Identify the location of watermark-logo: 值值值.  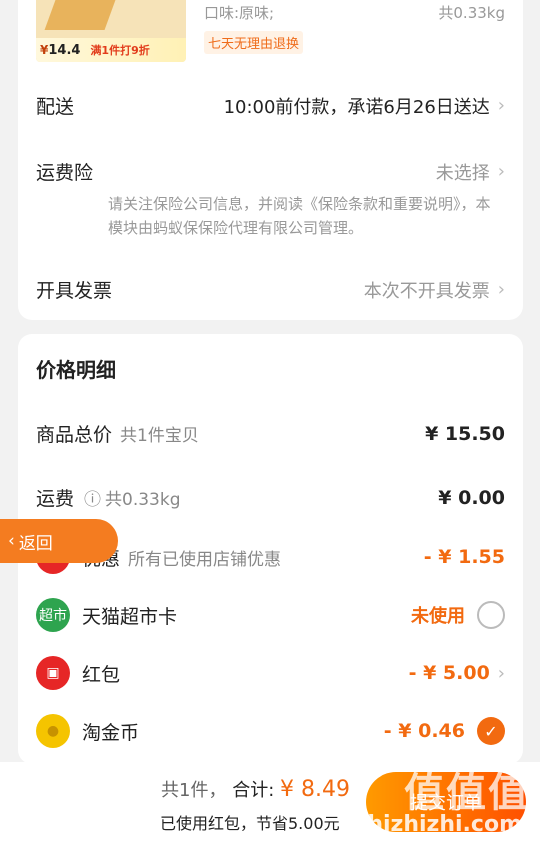
(467, 793).